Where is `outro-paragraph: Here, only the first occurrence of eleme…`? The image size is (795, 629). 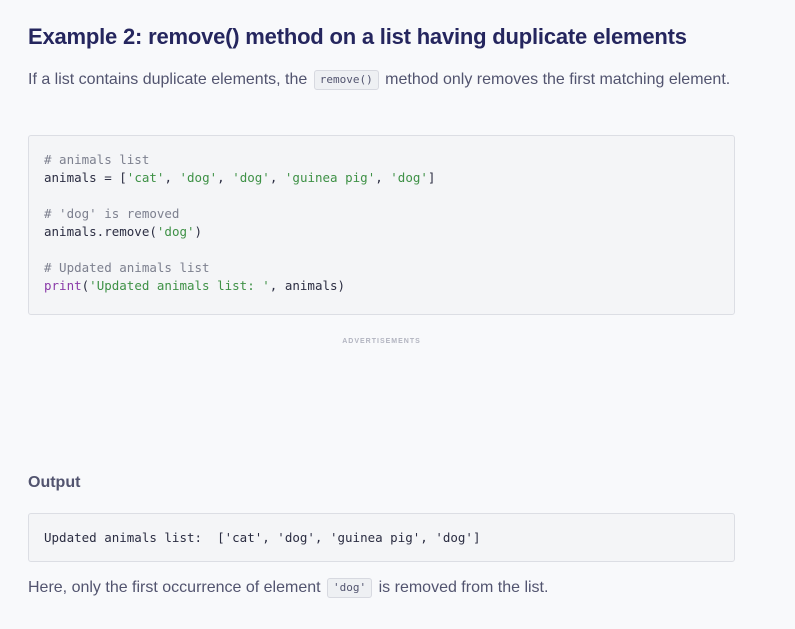 outro-paragraph: Here, only the first occurrence of eleme… is located at coordinates (388, 587).